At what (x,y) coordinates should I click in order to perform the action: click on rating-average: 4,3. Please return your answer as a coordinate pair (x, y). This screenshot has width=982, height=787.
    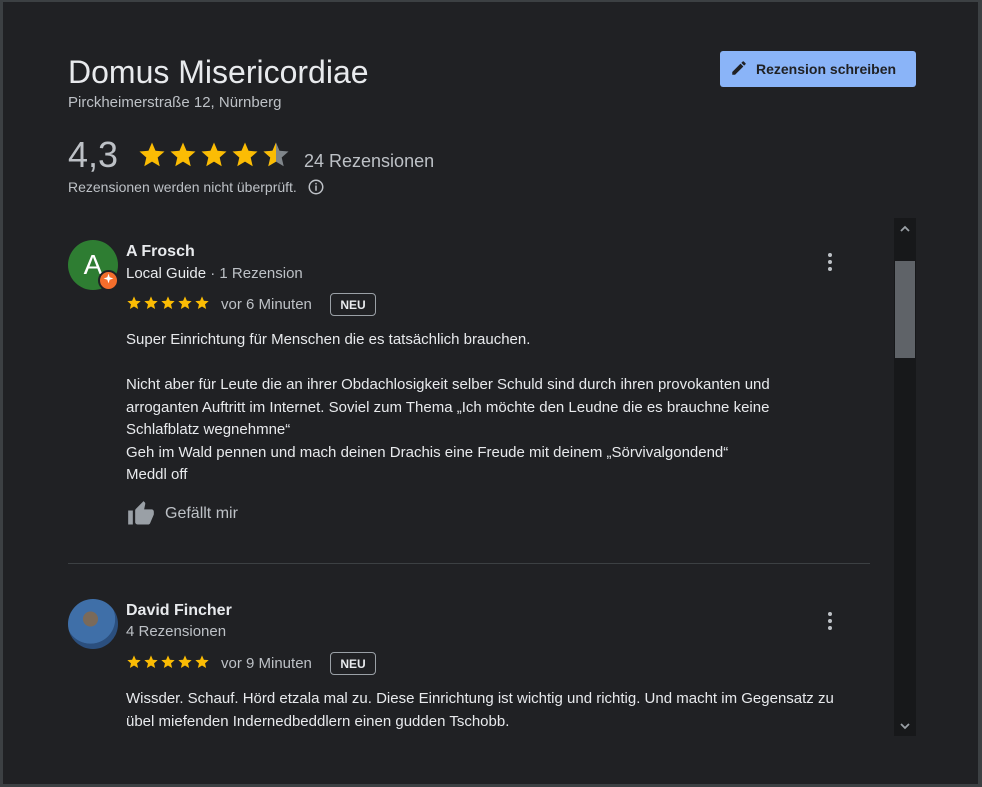
    Looking at the image, I should click on (93, 154).